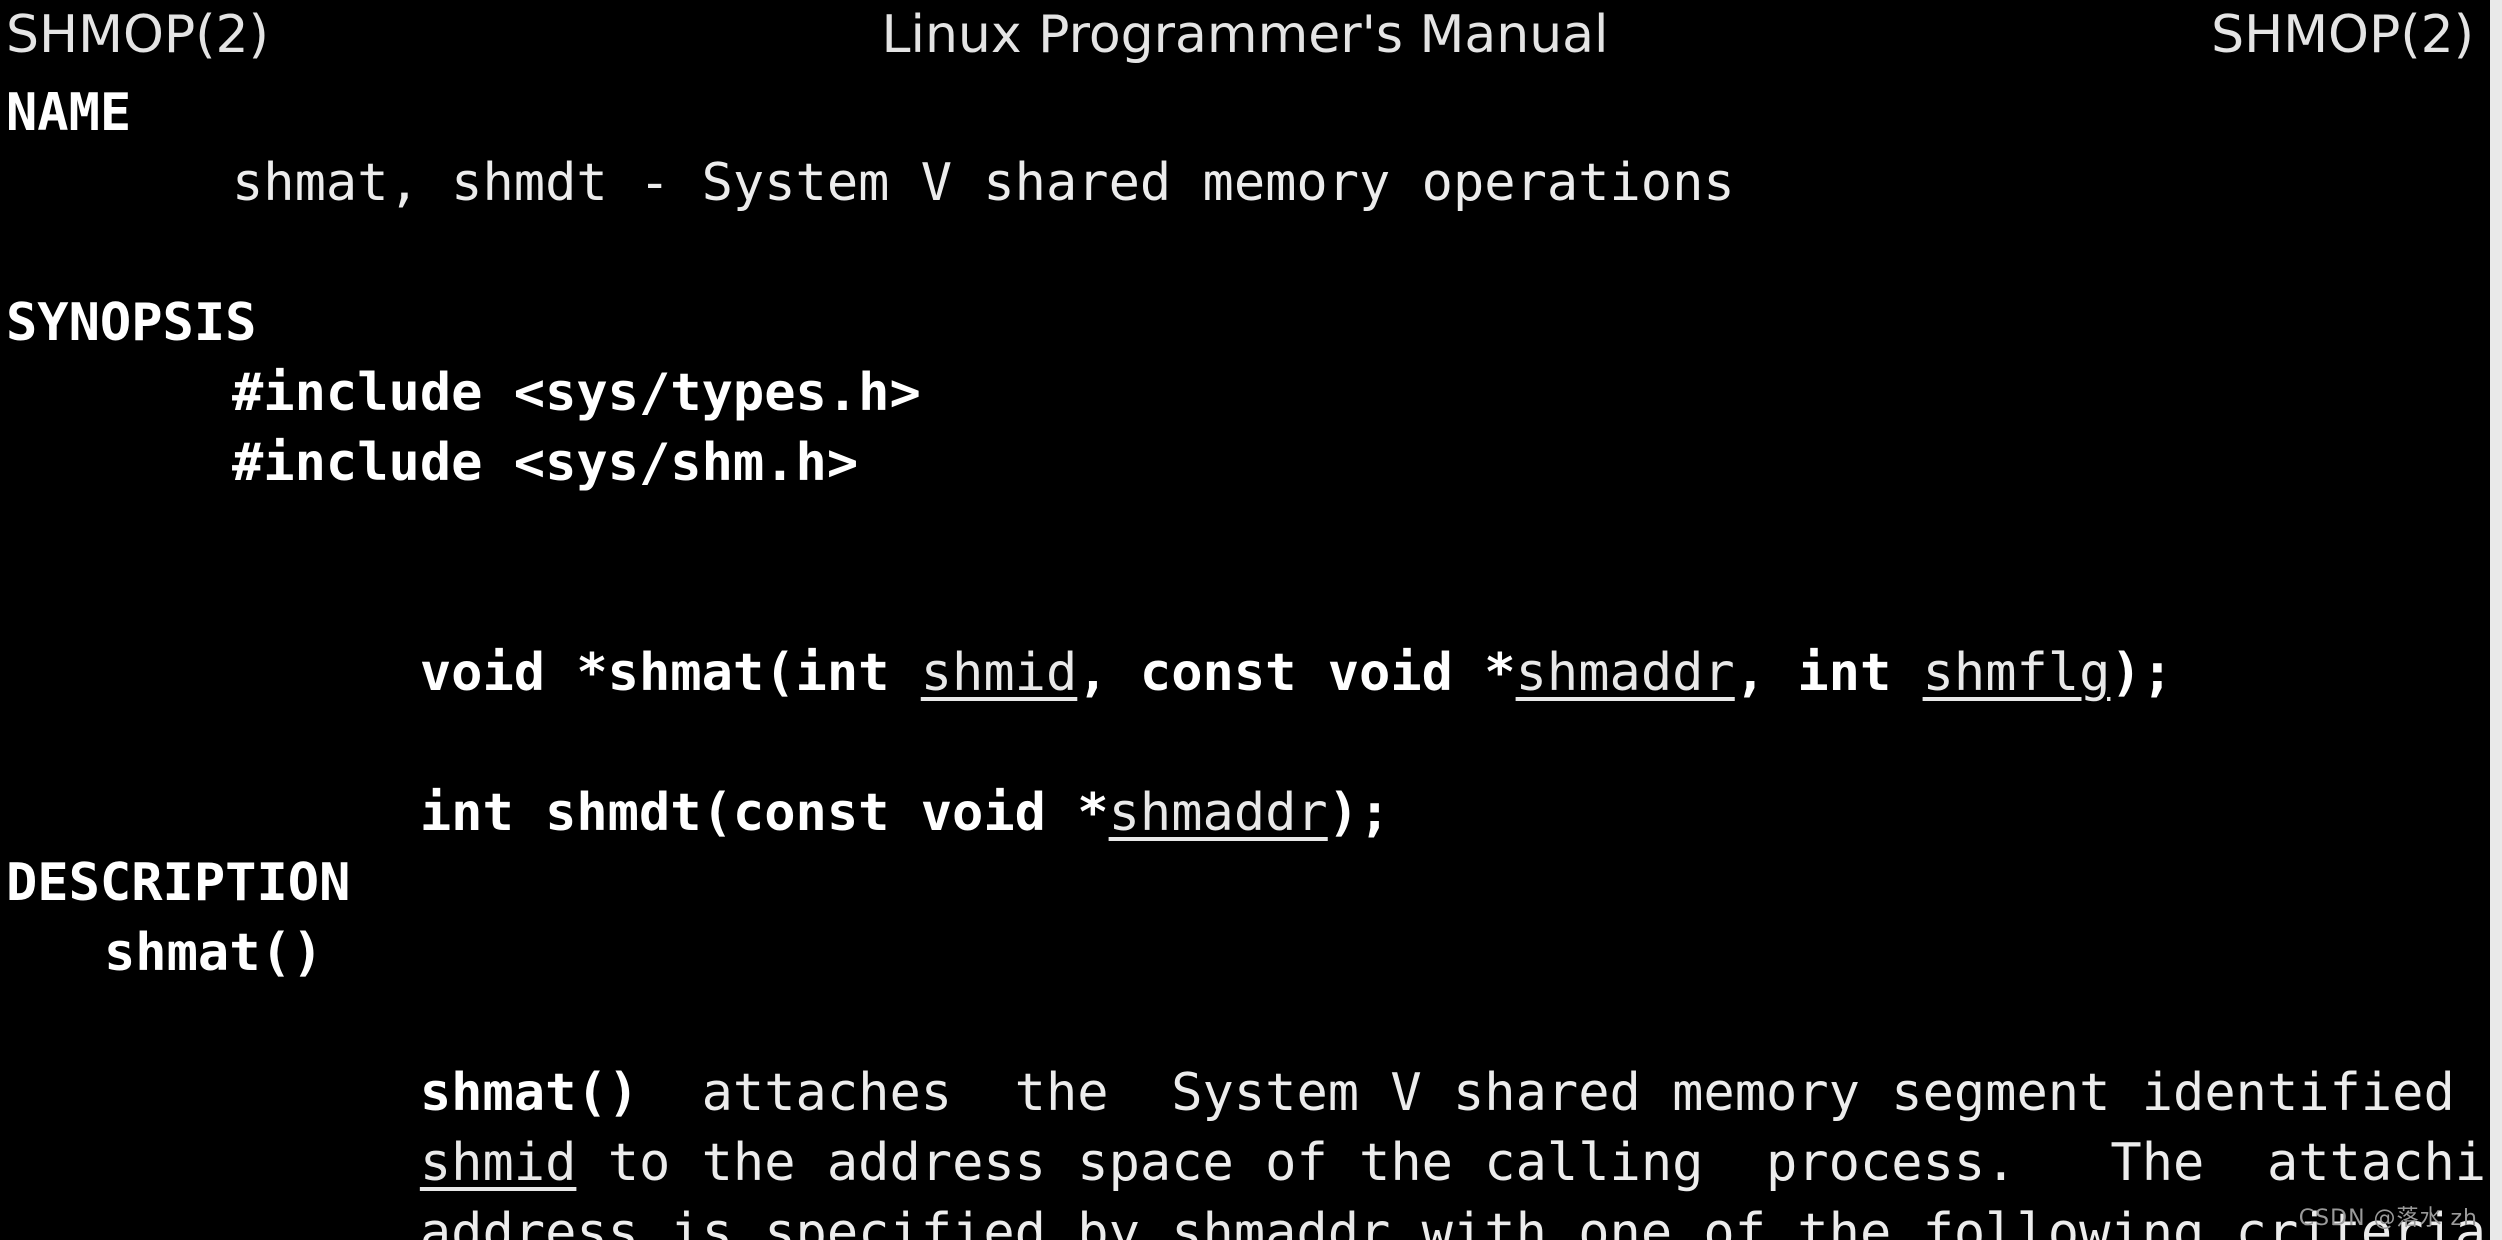 The height and width of the screenshot is (1240, 2502). I want to click on page-right-edge-strip, so click(2496, 620).